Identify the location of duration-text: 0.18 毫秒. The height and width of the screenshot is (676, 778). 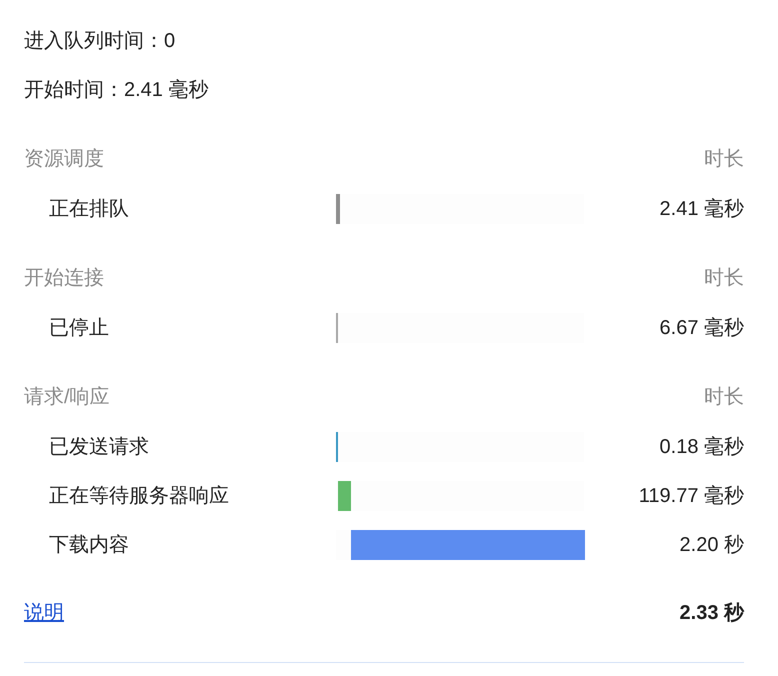
(701, 447).